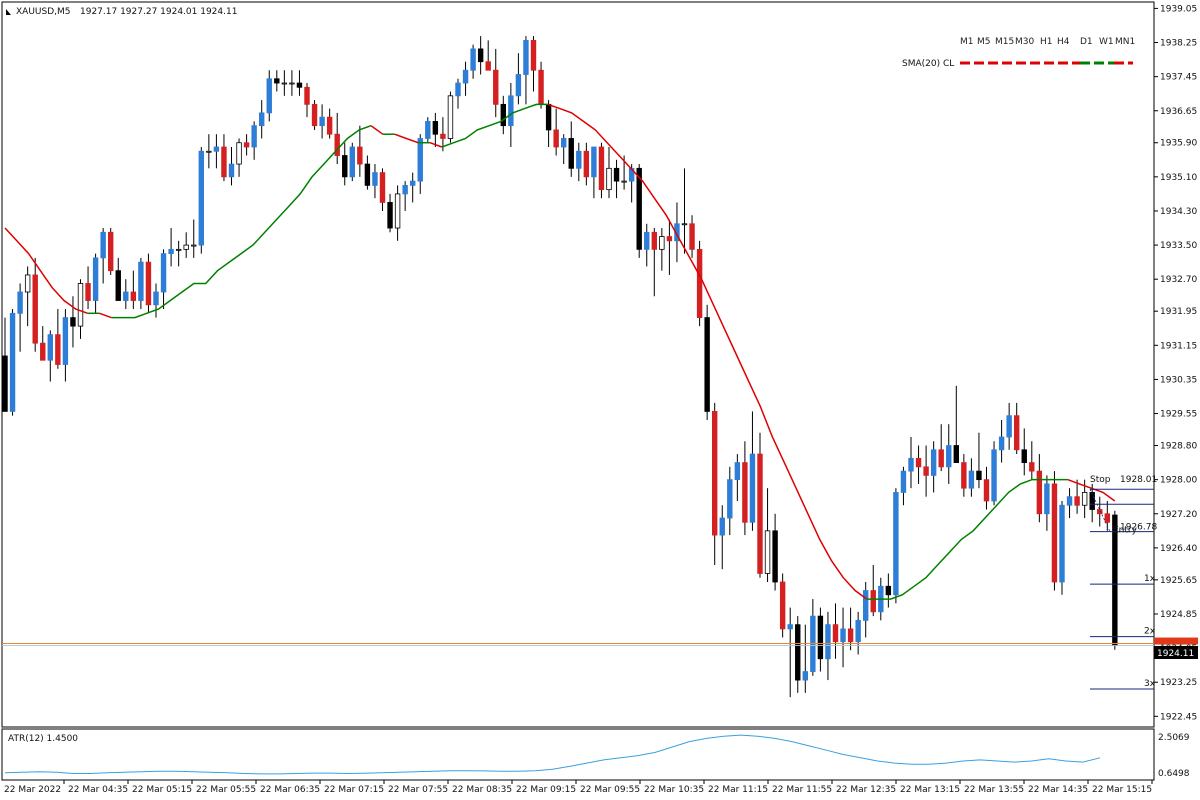 This screenshot has width=1200, height=800. Describe the element at coordinates (967, 42) in the screenshot. I see `timeframe-m1: M1` at that location.